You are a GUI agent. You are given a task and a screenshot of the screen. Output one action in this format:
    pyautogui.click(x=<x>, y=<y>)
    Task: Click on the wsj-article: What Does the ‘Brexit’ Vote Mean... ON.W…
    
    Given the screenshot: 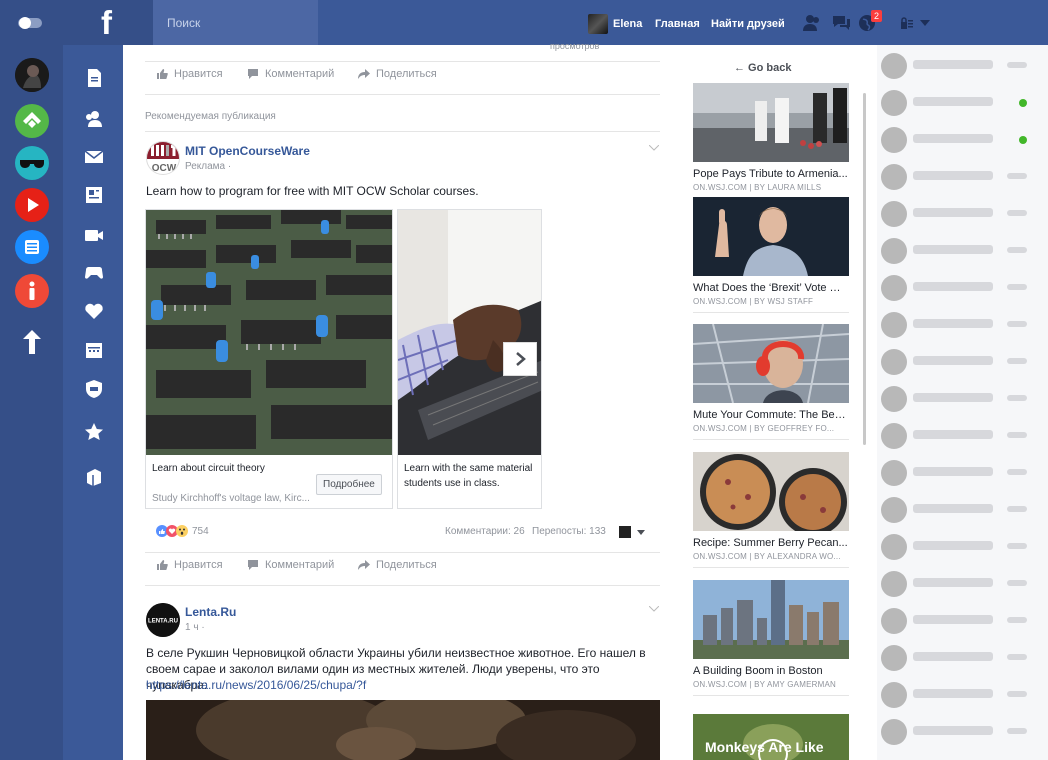 What is the action you would take?
    pyautogui.click(x=771, y=255)
    